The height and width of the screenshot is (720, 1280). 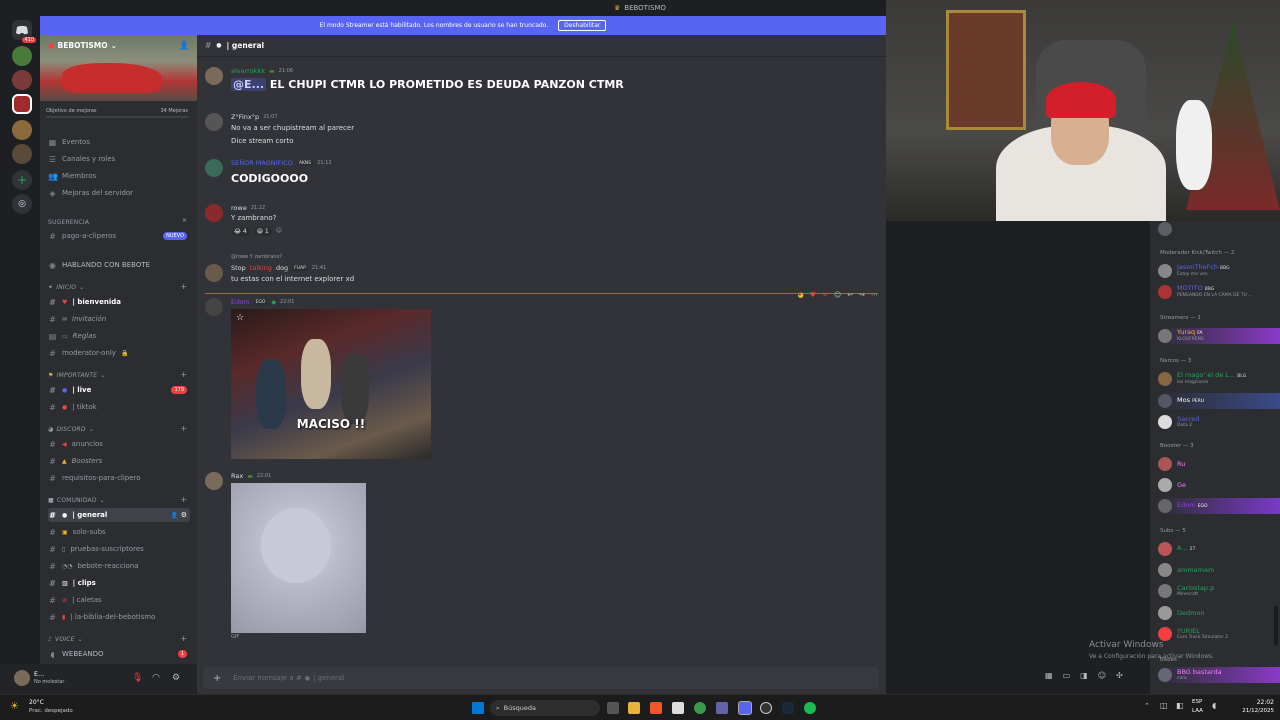 What do you see at coordinates (1276, 626) in the screenshot?
I see `member-list-scrollbar` at bounding box center [1276, 626].